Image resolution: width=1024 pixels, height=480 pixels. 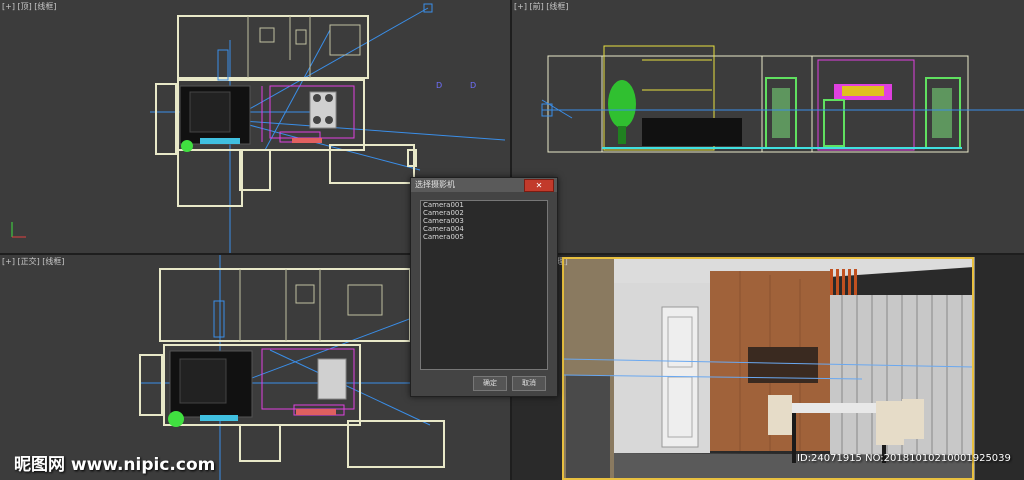 What do you see at coordinates (490, 383) in the screenshot?
I see `ok-button: 确定` at bounding box center [490, 383].